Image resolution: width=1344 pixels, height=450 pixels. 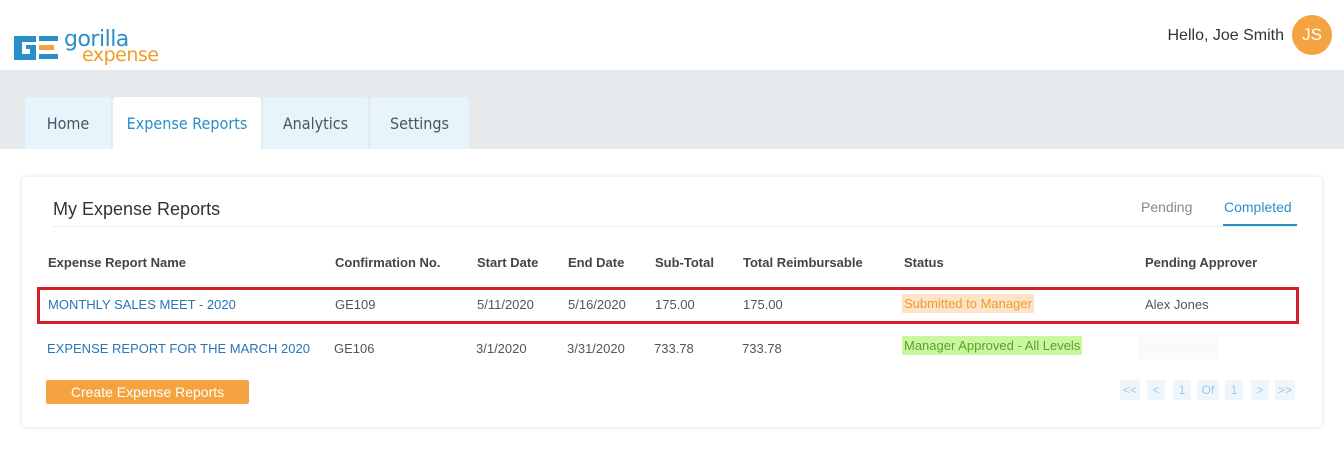 What do you see at coordinates (137, 209) in the screenshot?
I see `card-title: My Expense Reports` at bounding box center [137, 209].